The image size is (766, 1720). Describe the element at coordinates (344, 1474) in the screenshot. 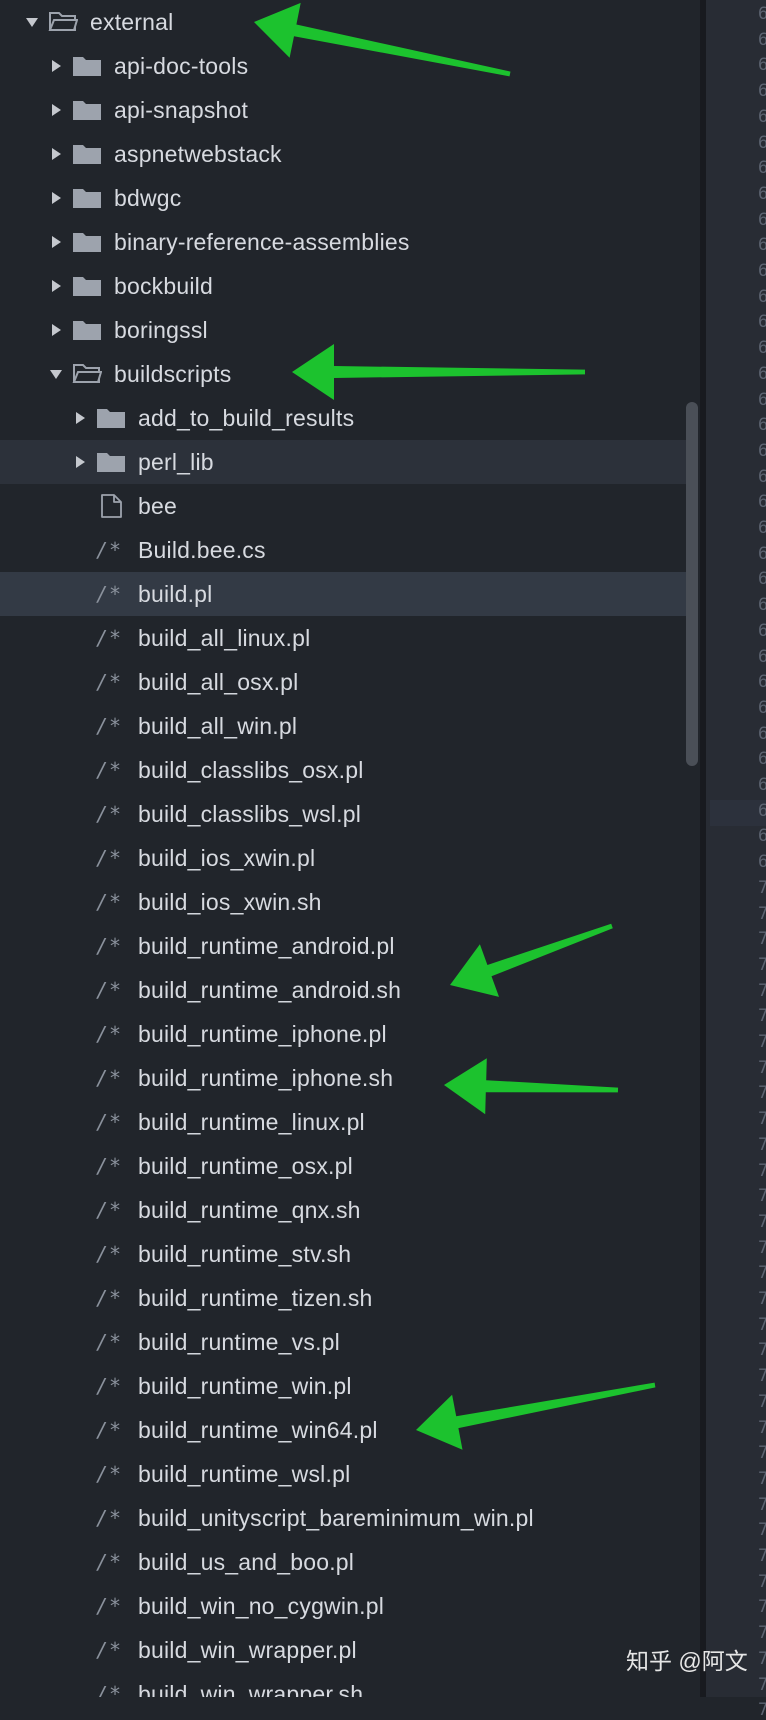

I see `tree-file-build-runtime-wsl-pl: /* build_runtime_wsl.pl` at that location.